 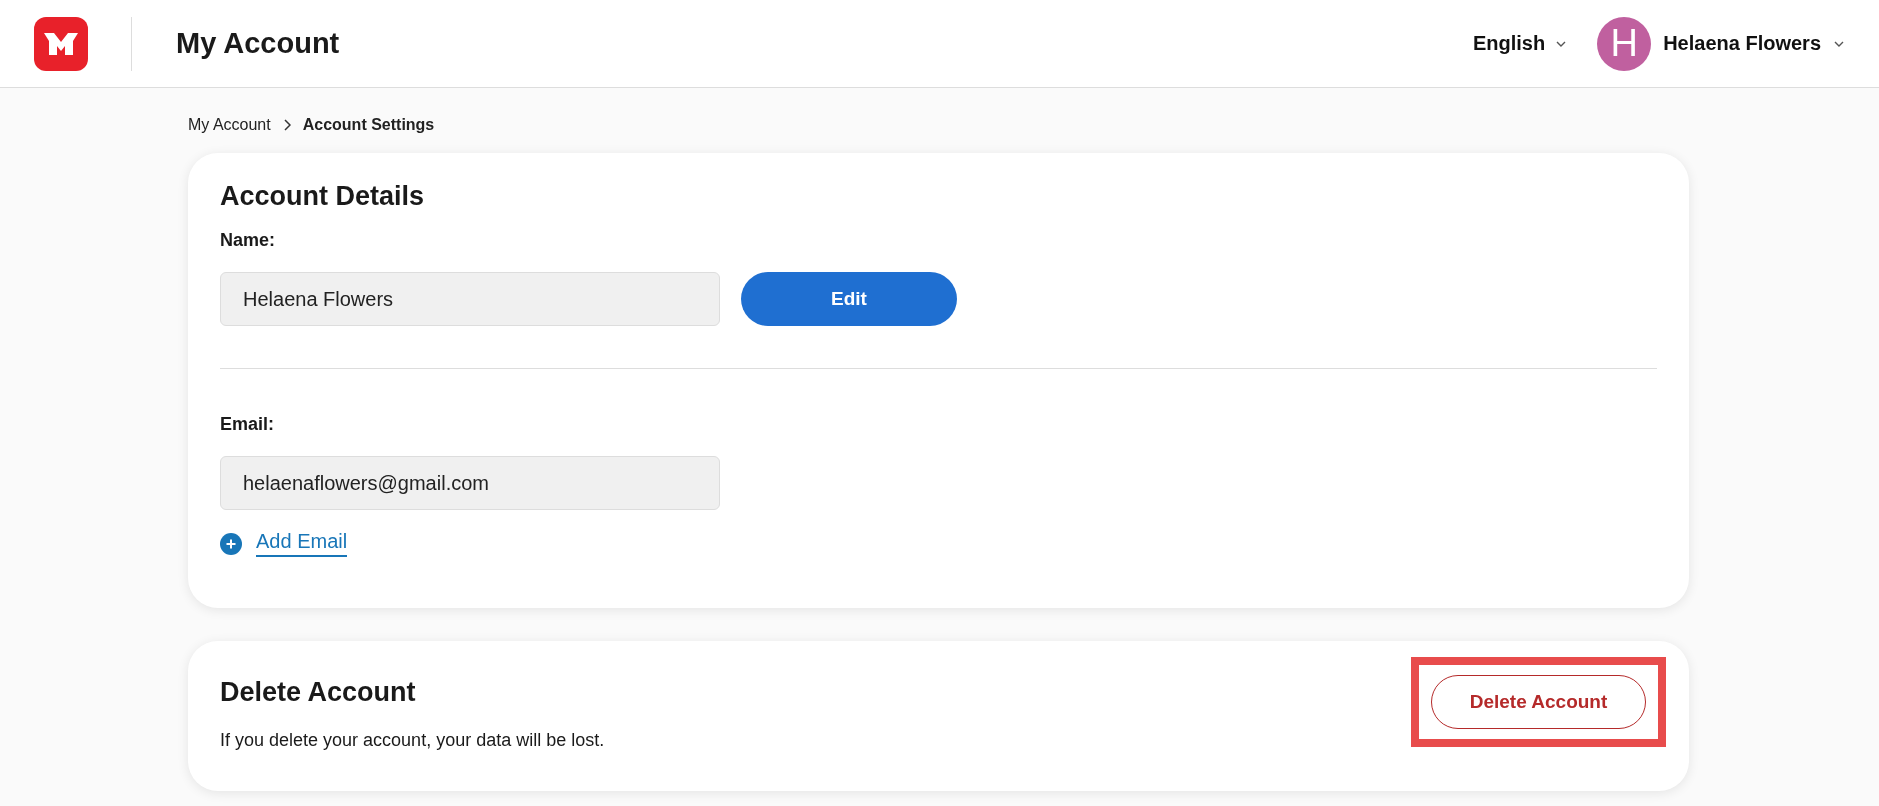 What do you see at coordinates (286, 125) in the screenshot?
I see `chevron-right-icon` at bounding box center [286, 125].